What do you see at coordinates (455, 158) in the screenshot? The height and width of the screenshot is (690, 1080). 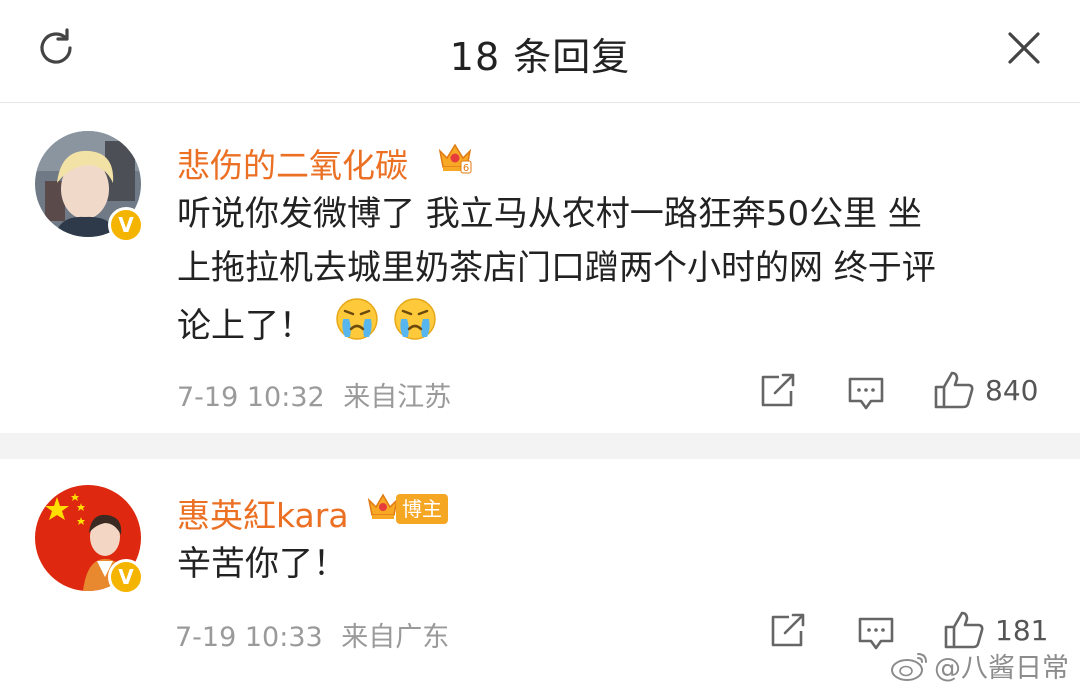 I see `vip-crown-icon: 6` at bounding box center [455, 158].